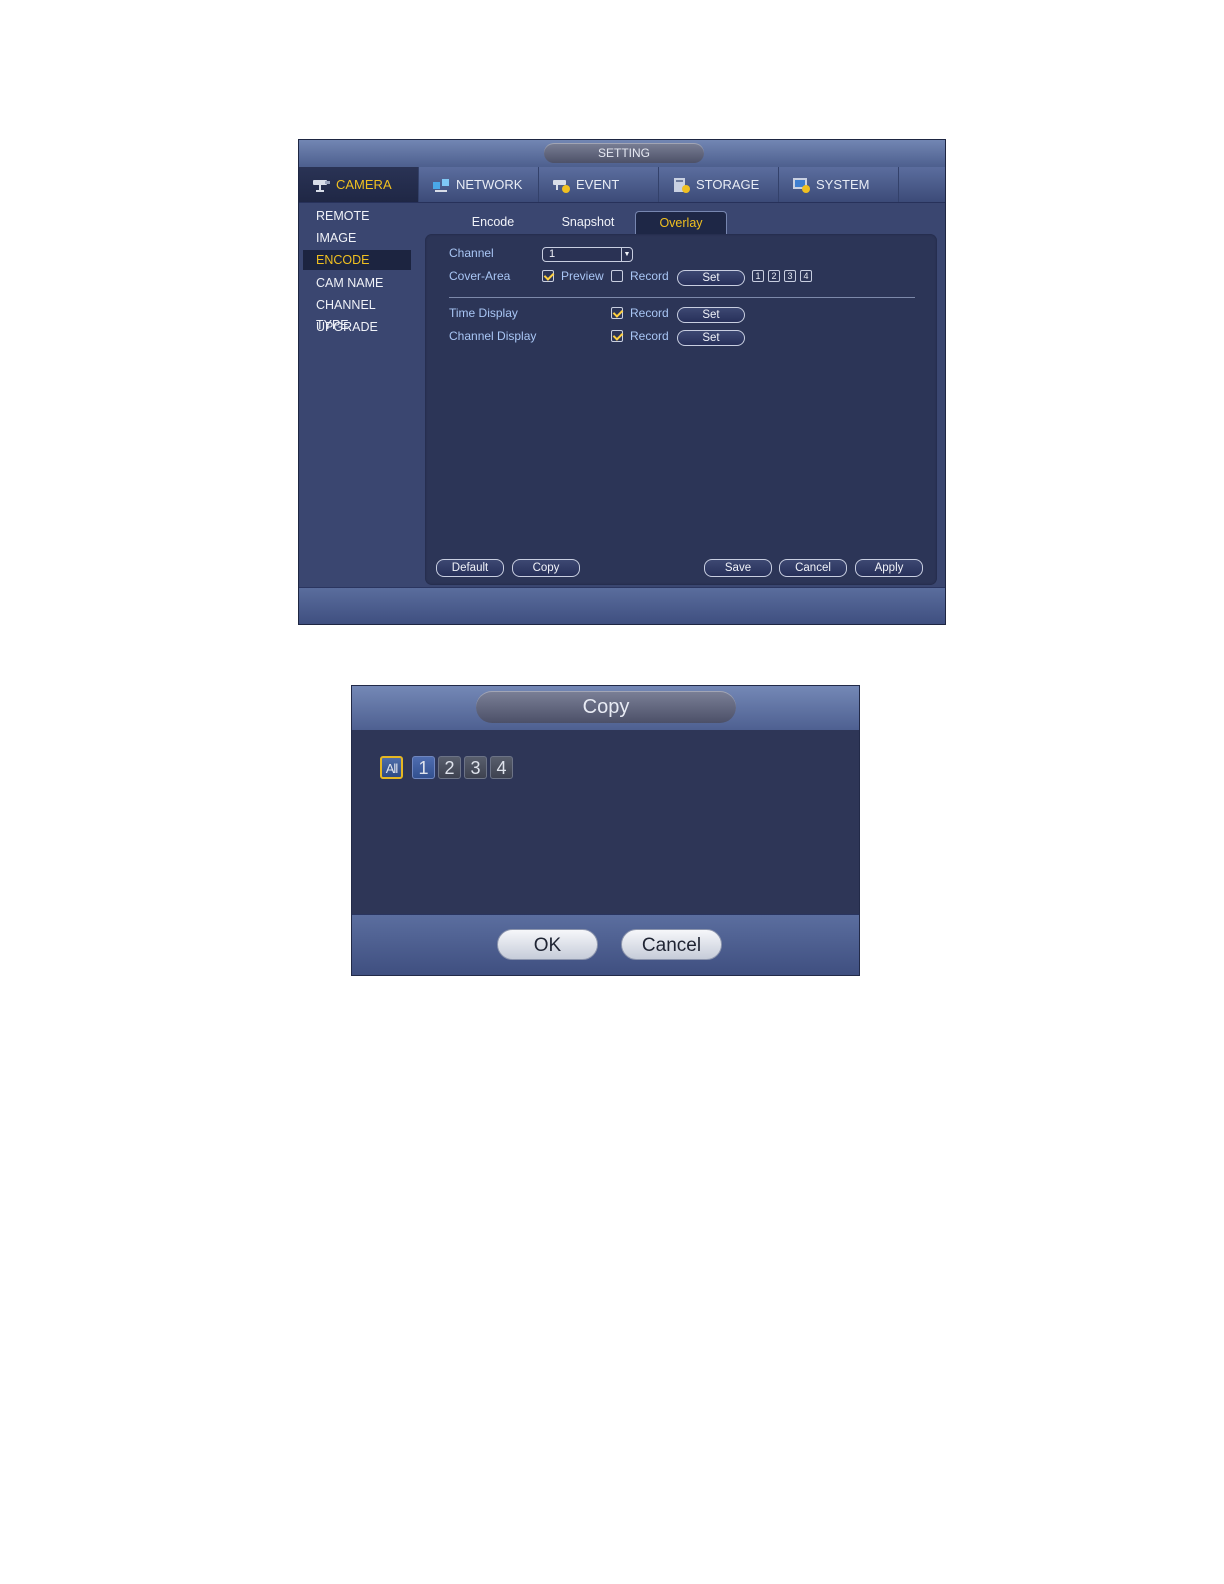 The width and height of the screenshot is (1224, 1584). I want to click on save-button: Save, so click(738, 568).